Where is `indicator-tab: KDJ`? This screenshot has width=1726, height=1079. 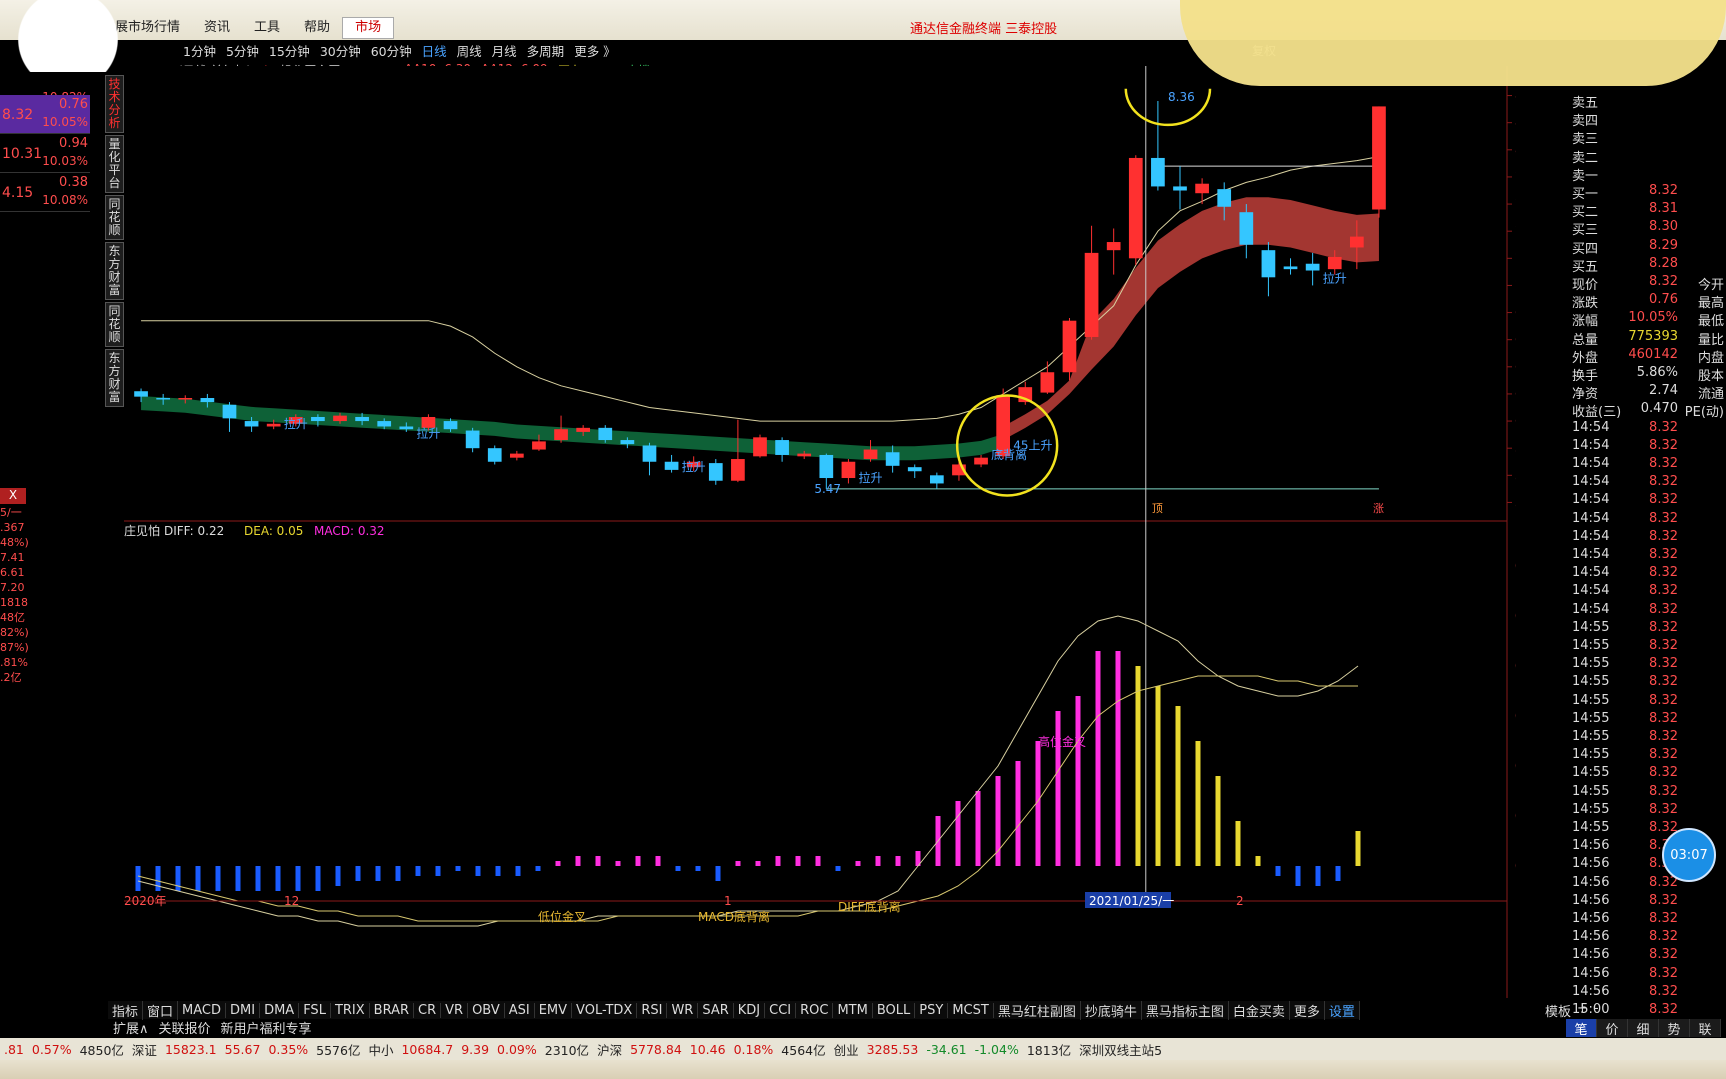
indicator-tab: KDJ is located at coordinates (750, 1010).